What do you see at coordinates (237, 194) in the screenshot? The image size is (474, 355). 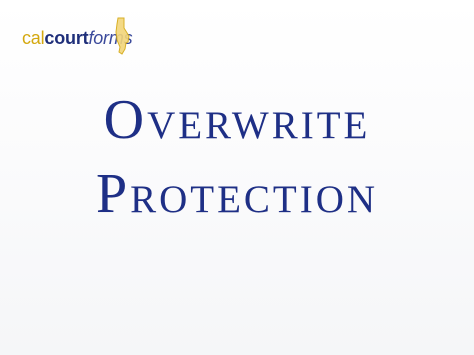 I see `title-line-protection: Protection` at bounding box center [237, 194].